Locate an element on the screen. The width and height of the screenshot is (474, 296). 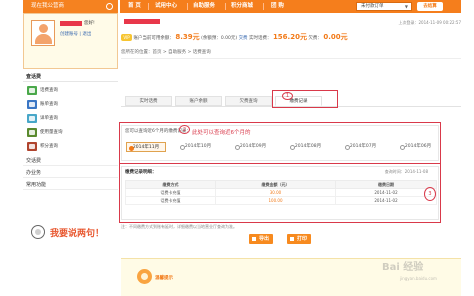
redacted-account is located at coordinates (142, 21).